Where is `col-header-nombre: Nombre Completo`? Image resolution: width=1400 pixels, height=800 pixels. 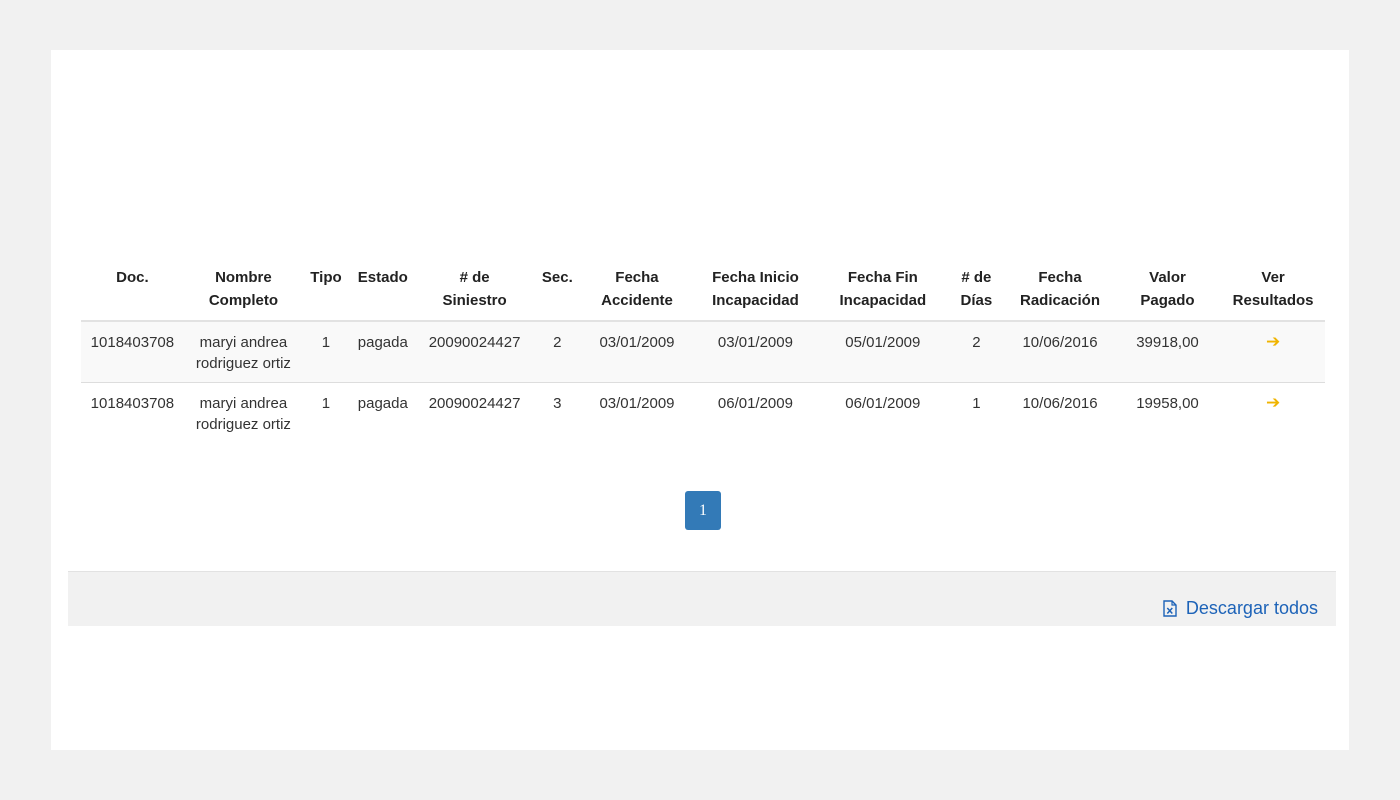 col-header-nombre: Nombre Completo is located at coordinates (243, 292).